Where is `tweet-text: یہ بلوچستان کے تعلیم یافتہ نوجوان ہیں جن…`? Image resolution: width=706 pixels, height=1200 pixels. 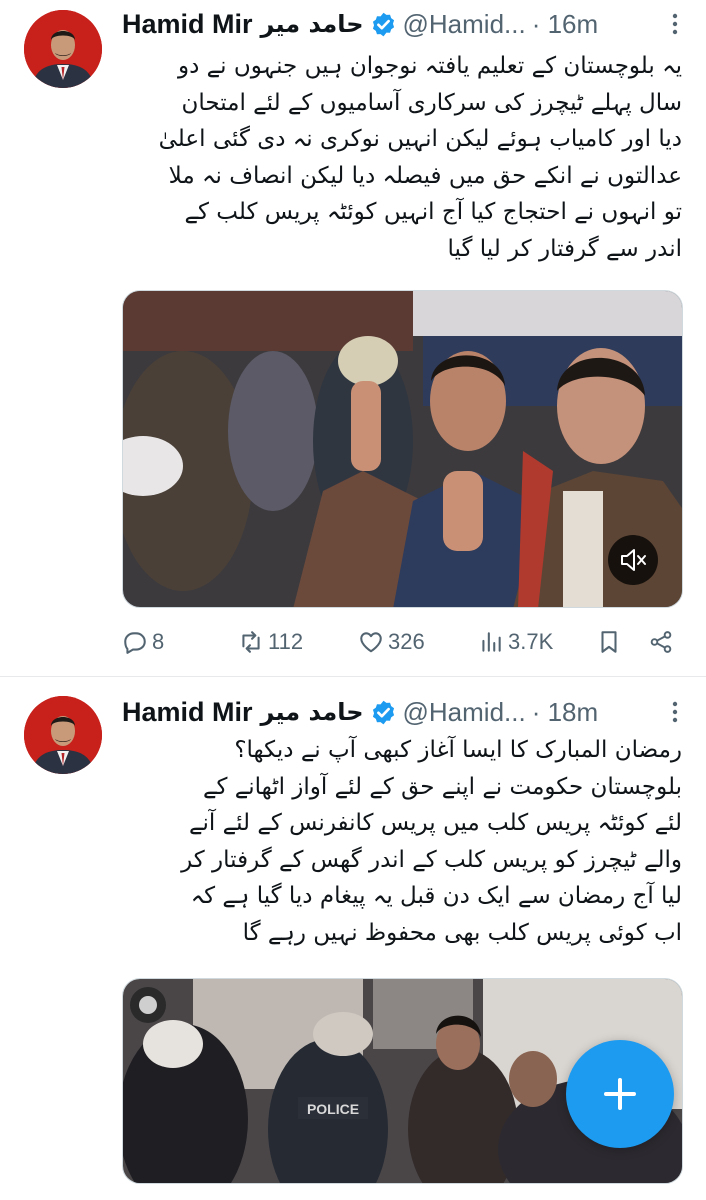 tweet-text: یہ بلوچستان کے تعلیم یافتہ نوجوان ہیں جن… is located at coordinates (402, 157).